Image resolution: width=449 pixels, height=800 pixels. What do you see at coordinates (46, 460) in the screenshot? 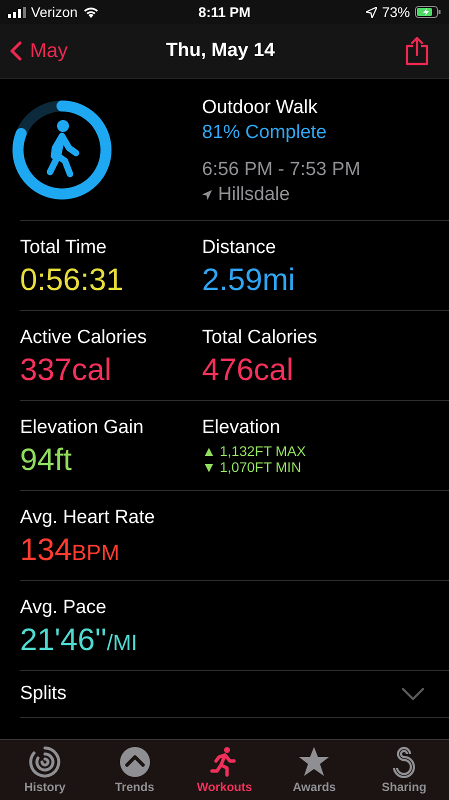
I see `metric-value: 94ft` at bounding box center [46, 460].